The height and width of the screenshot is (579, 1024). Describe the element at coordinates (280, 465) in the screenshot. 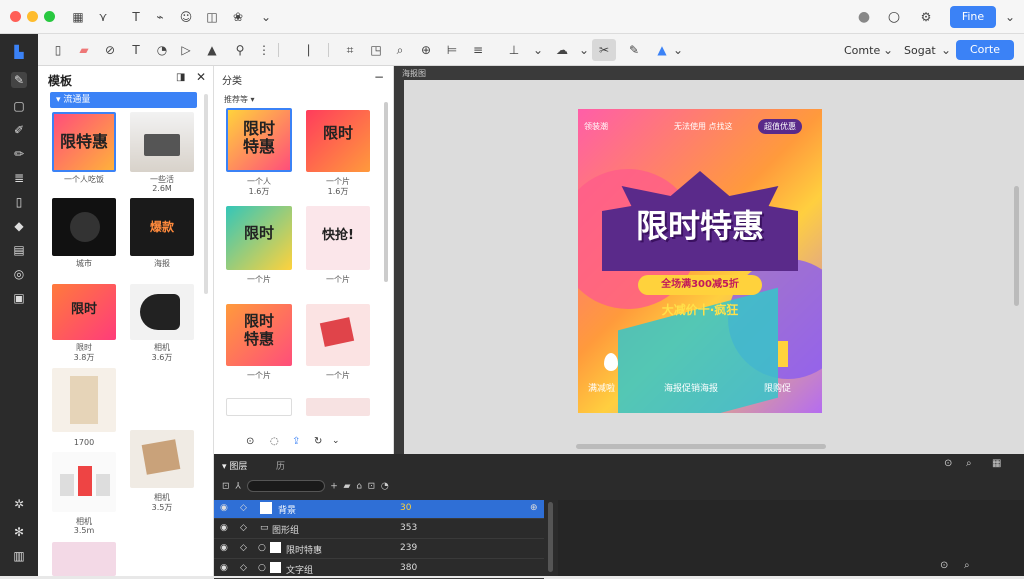

I see `history-tab: 历` at that location.